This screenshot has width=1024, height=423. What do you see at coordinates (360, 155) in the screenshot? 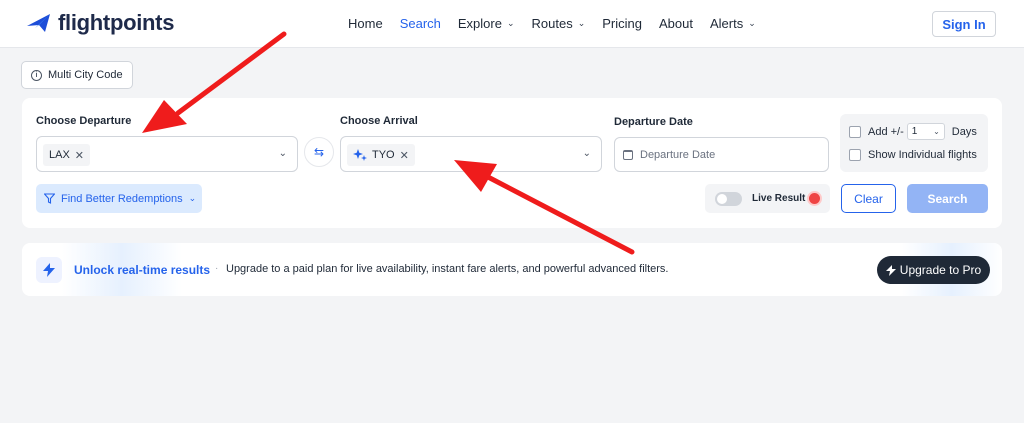
I see `sparkle-icon` at bounding box center [360, 155].